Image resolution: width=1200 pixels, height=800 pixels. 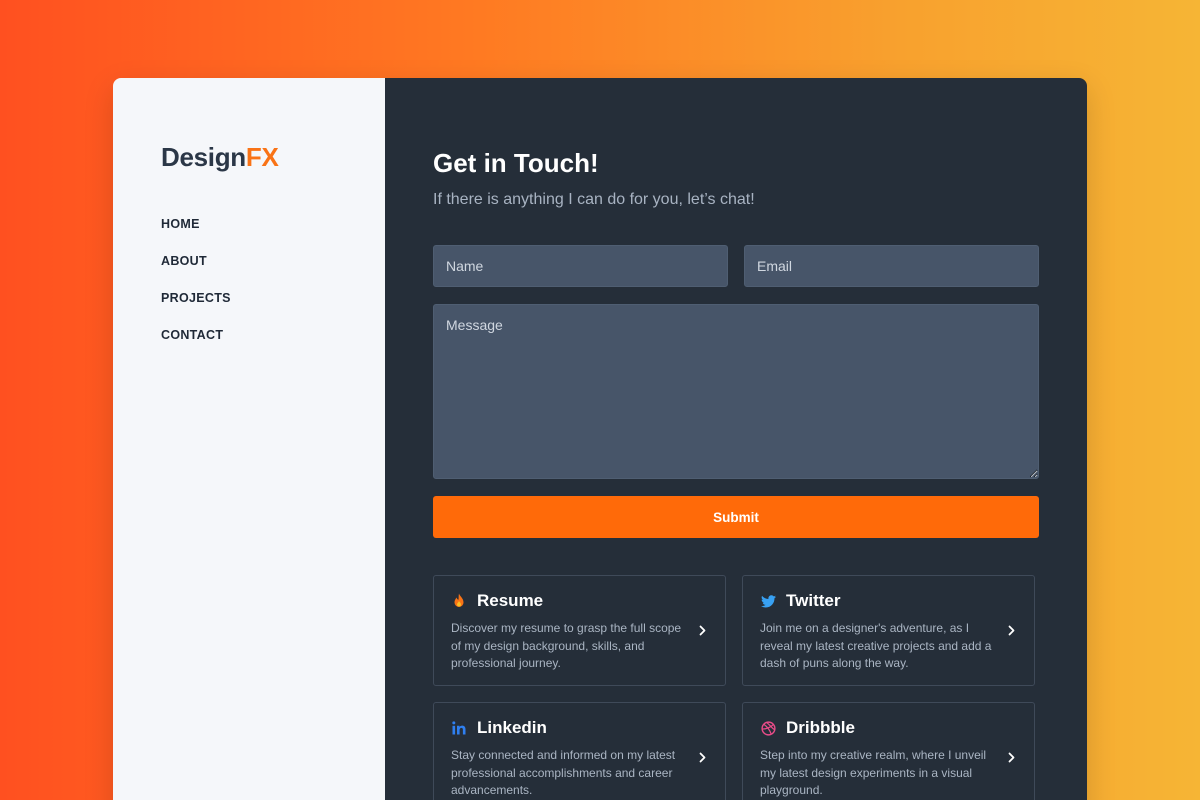 I want to click on nav-menu: HOME ABOUT PROJECTS CONTACT, so click(x=249, y=279).